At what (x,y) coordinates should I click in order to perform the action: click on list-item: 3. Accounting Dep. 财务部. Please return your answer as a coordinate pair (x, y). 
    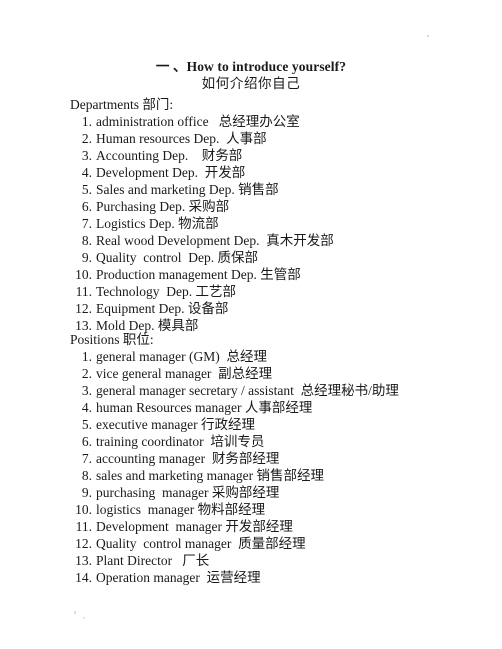
    Looking at the image, I should click on (281, 155).